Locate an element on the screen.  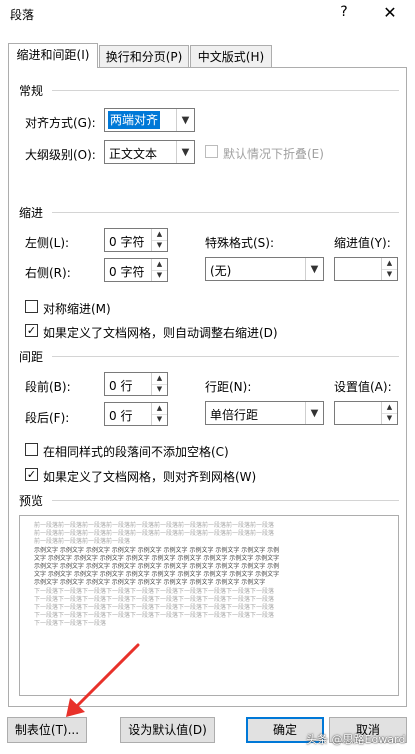
tab-indents-spacing: 缩进和间距(I) is located at coordinates (53, 55).